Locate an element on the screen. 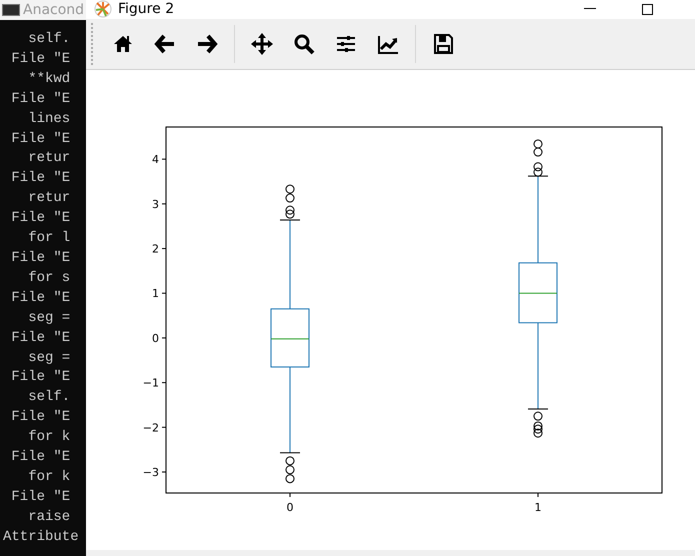  window-title: Anacond is located at coordinates (53, 10).